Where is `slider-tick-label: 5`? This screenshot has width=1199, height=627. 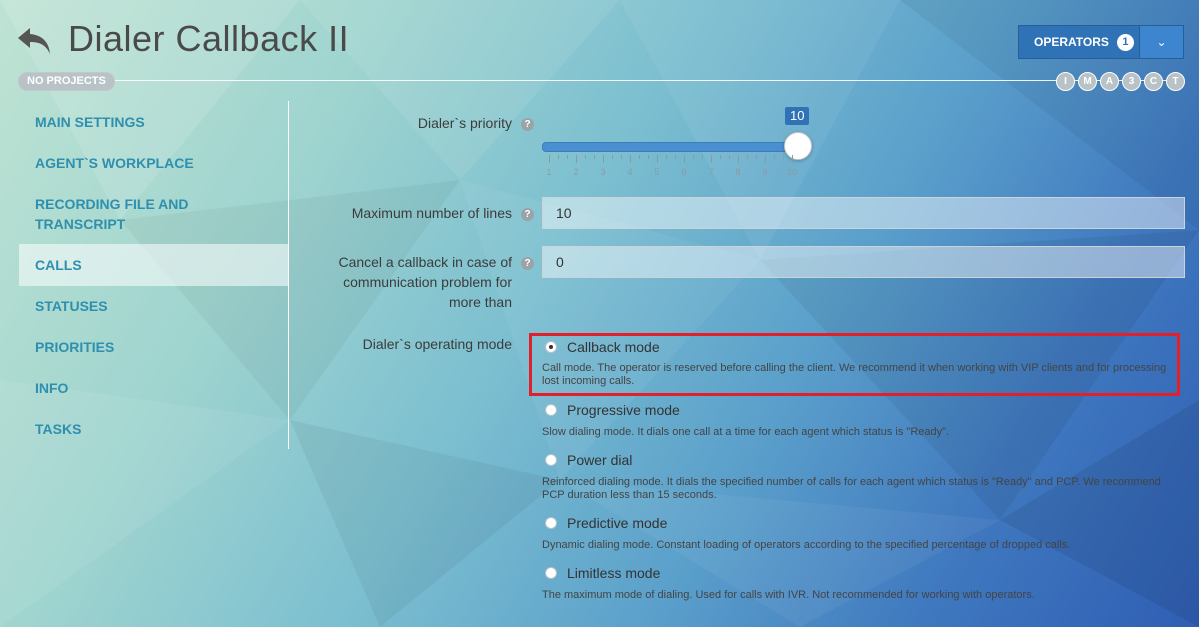
slider-tick-label: 5 is located at coordinates (657, 172).